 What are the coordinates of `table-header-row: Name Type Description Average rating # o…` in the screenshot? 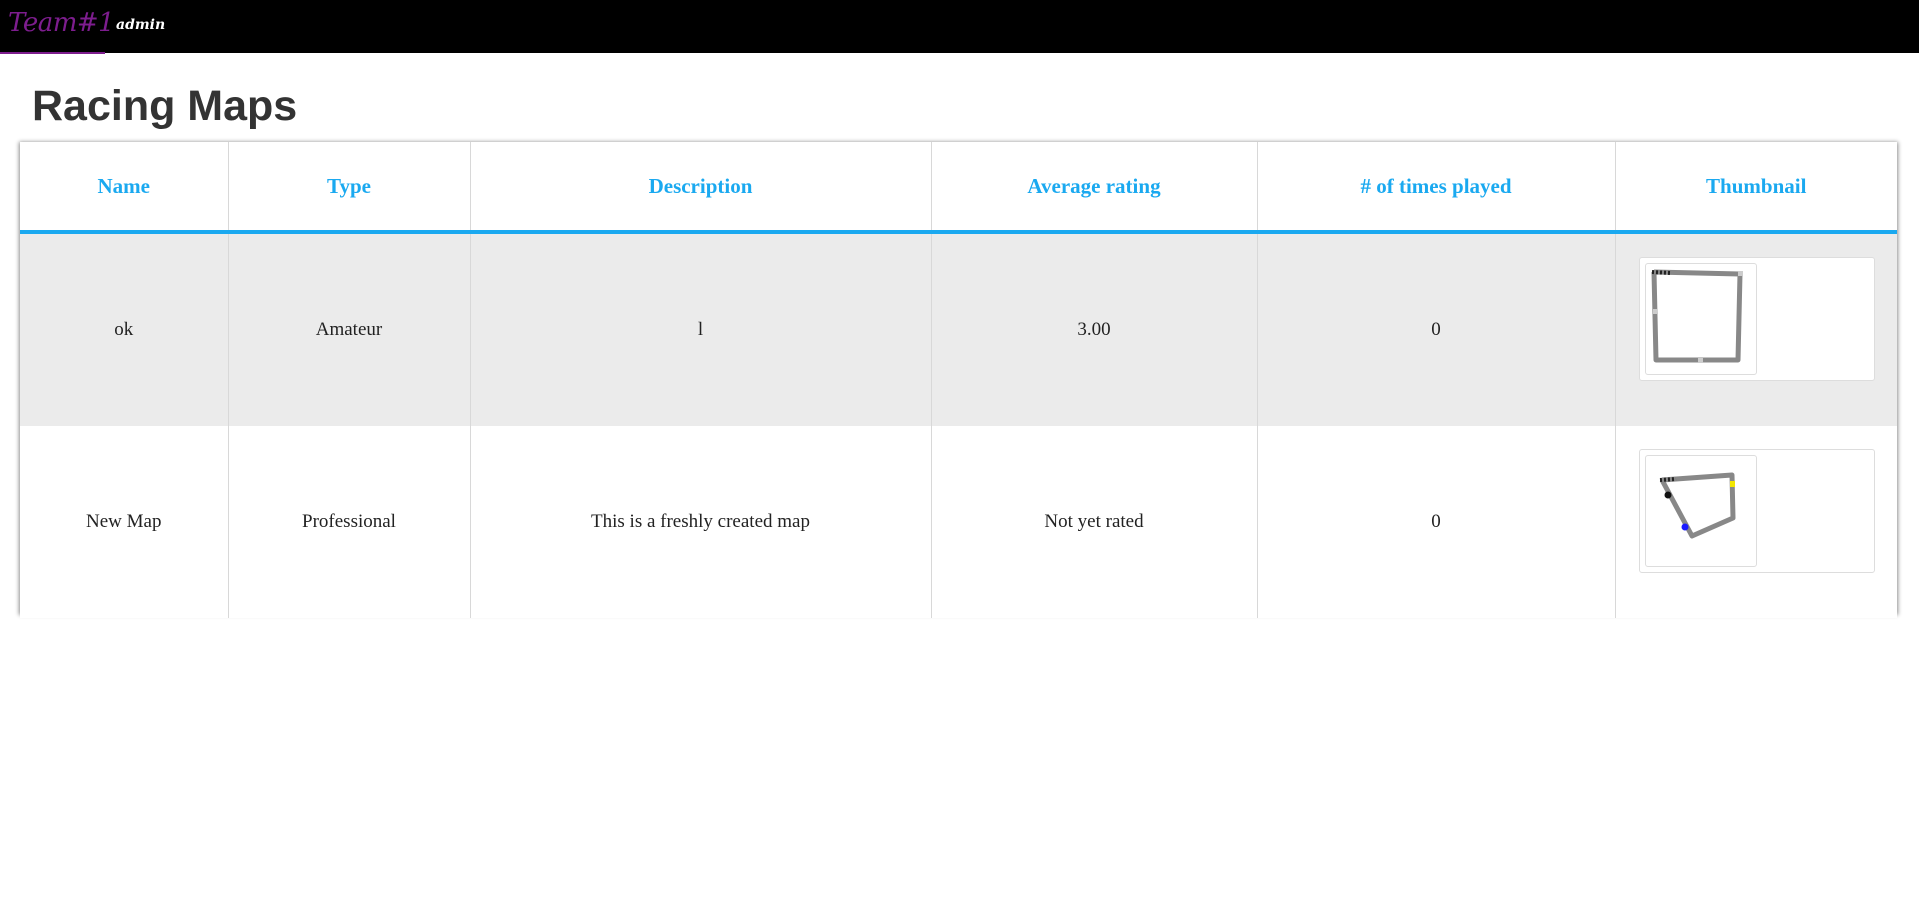 It's located at (958, 188).